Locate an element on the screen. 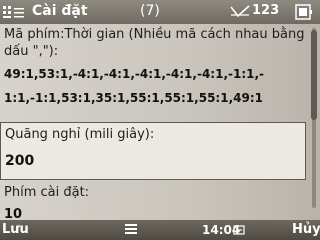 The image size is (320, 240). keypad-mode-icon is located at coordinates (131, 230).